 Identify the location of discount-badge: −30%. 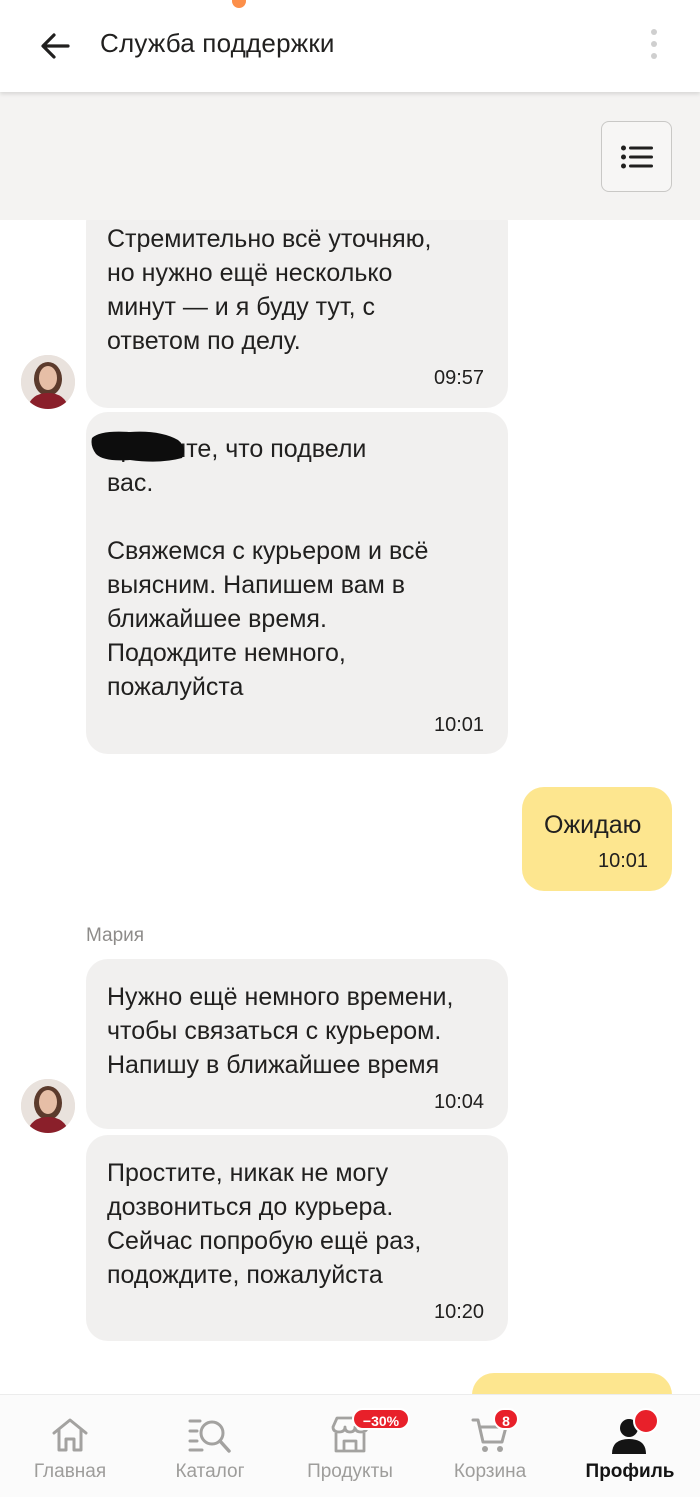
(381, 1419).